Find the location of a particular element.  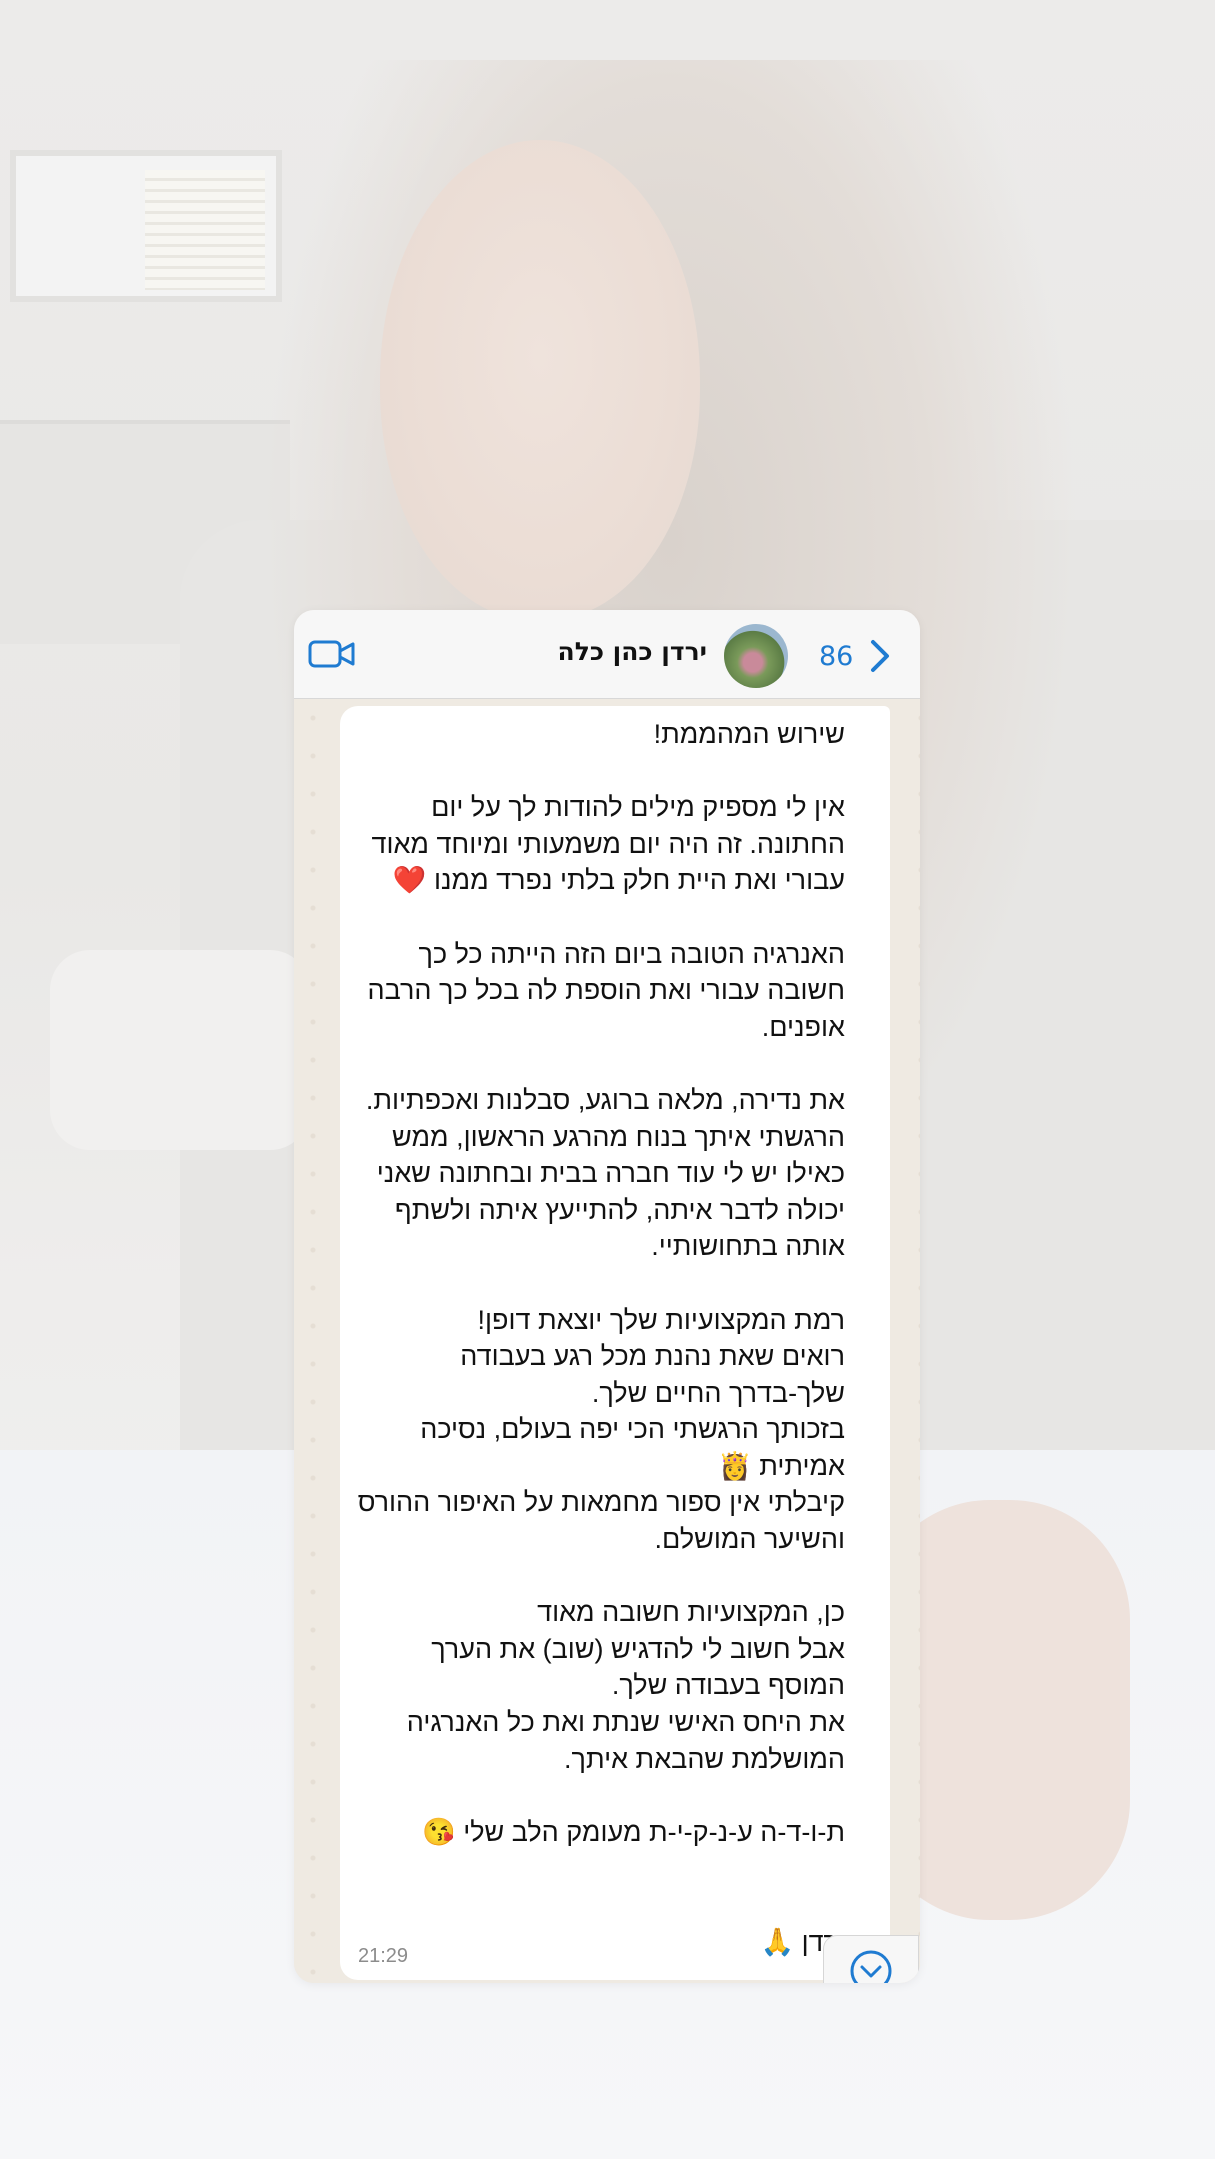

contact-name: ירדן כהן כלה is located at coordinates (632, 651).